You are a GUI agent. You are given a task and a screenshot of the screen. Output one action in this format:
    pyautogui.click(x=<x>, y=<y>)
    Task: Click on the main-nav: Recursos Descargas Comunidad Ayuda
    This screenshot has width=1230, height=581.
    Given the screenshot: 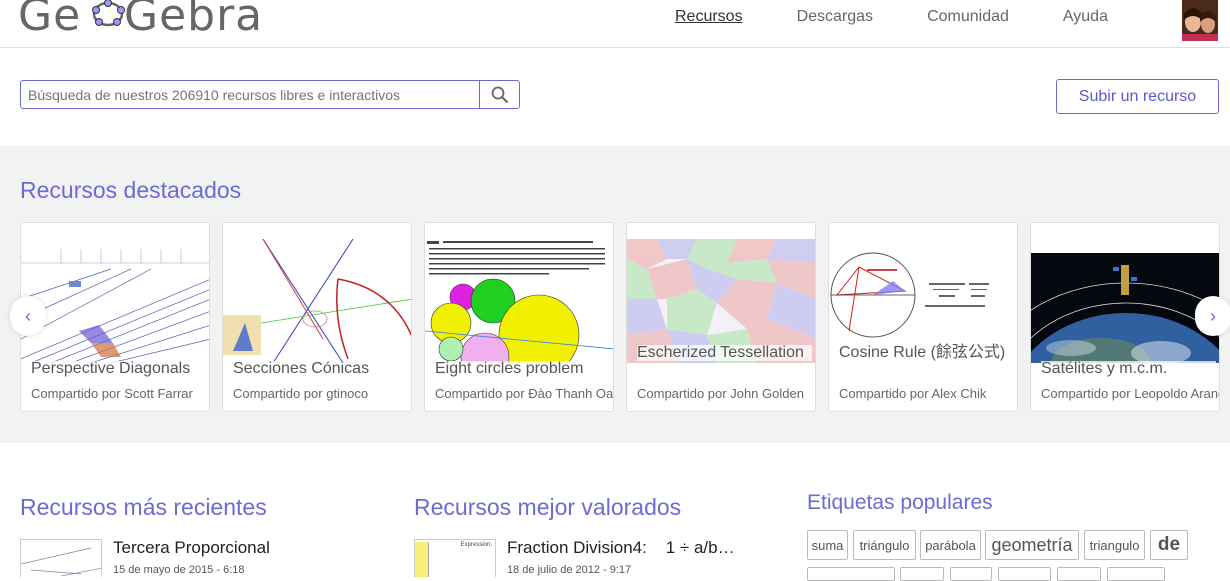 What is the action you would take?
    pyautogui.click(x=918, y=17)
    